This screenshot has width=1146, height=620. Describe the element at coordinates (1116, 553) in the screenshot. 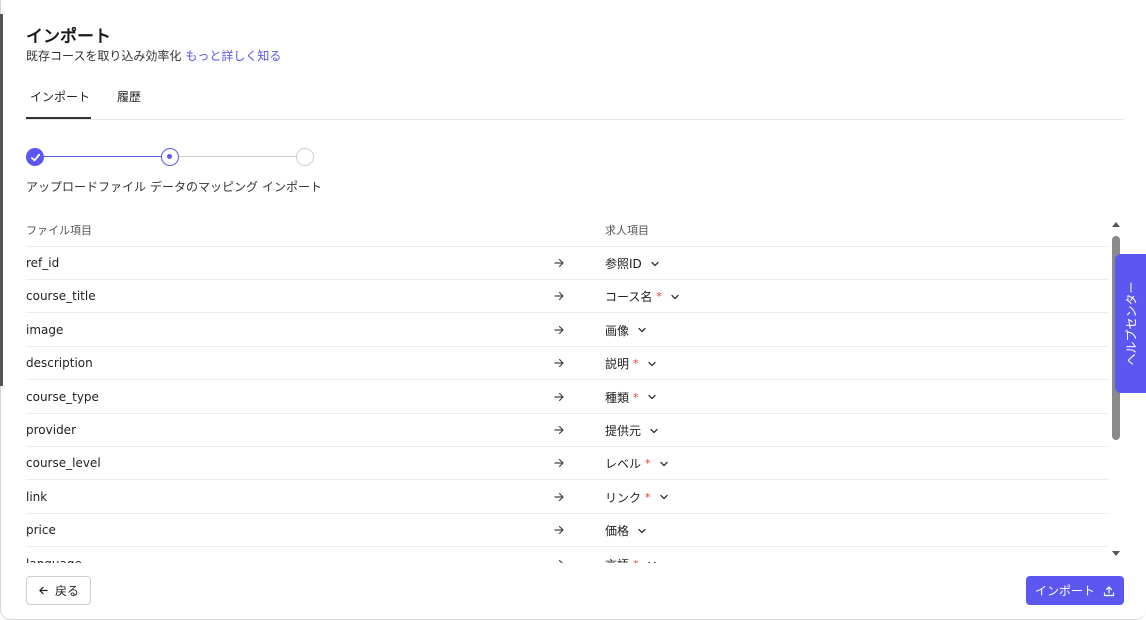

I see `scroll-down-arrow` at that location.